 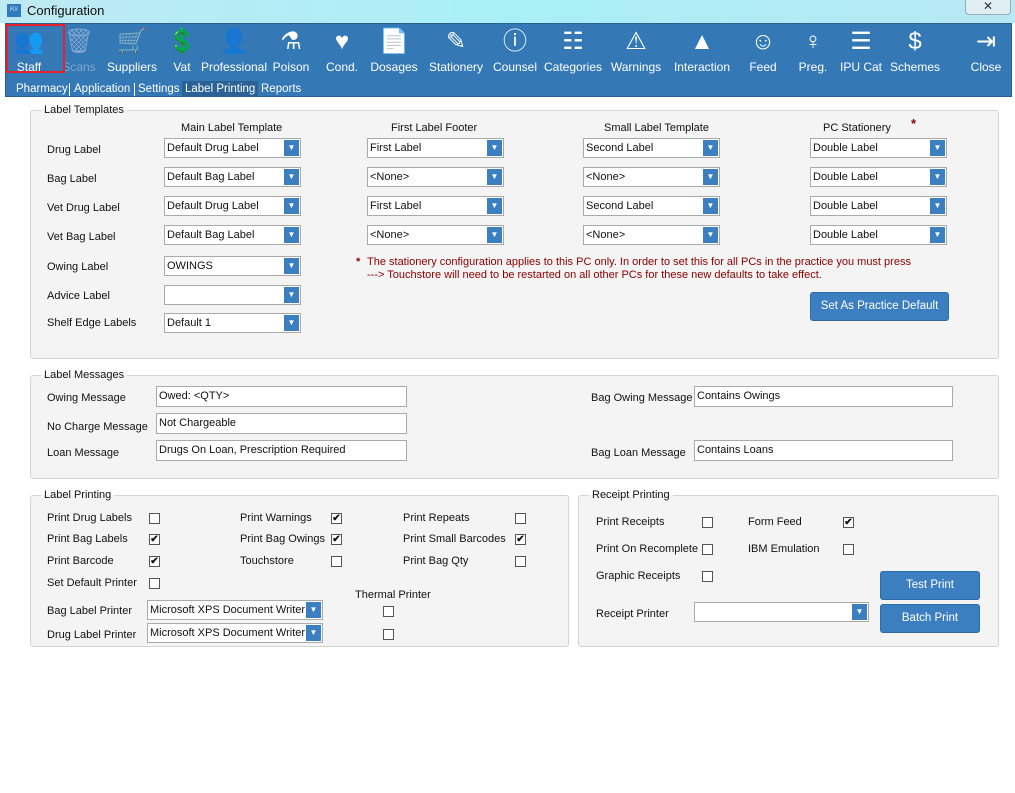 What do you see at coordinates (930, 618) in the screenshot?
I see `batch-print-button: Batch Print` at bounding box center [930, 618].